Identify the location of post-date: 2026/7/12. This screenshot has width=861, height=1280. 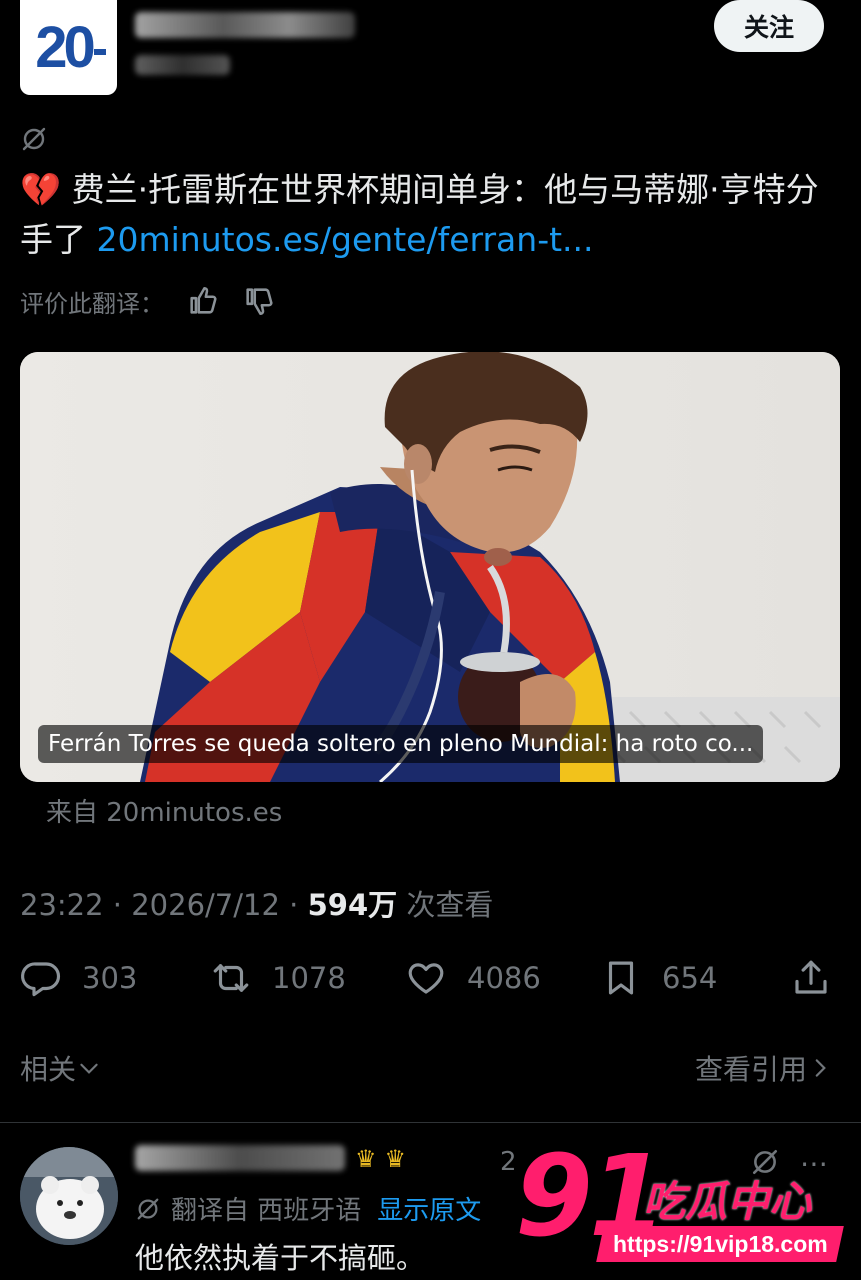
(205, 905).